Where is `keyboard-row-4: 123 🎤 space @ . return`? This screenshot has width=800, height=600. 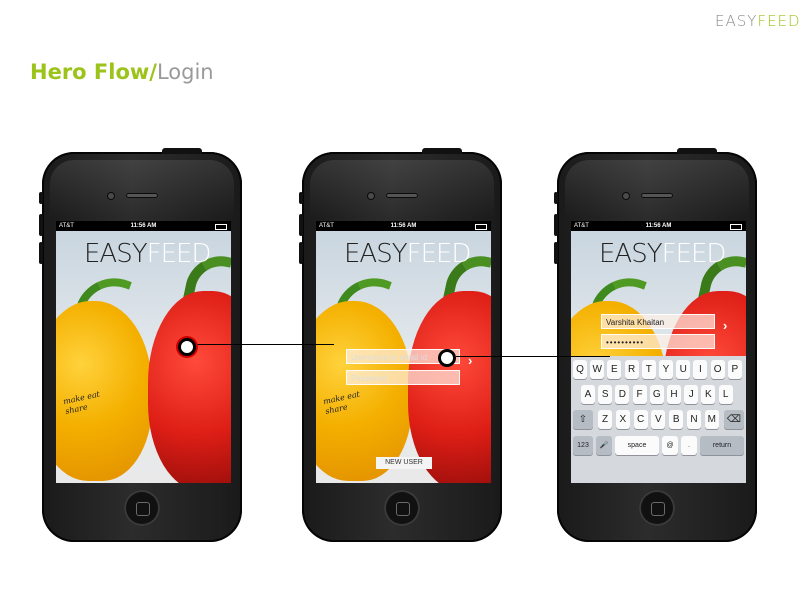 keyboard-row-4: 123 🎤 space @ . return is located at coordinates (658, 446).